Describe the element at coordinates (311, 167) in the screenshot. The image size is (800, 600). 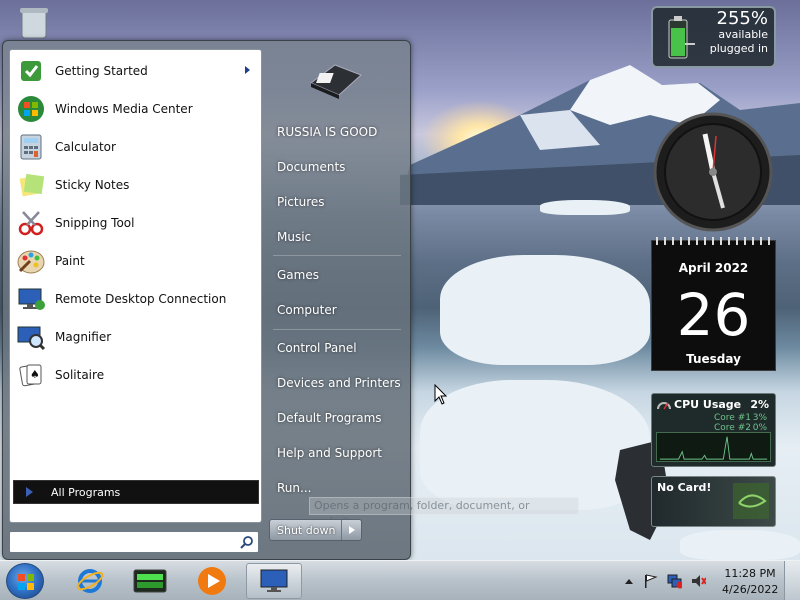
I see `documents-link: Documents` at that location.